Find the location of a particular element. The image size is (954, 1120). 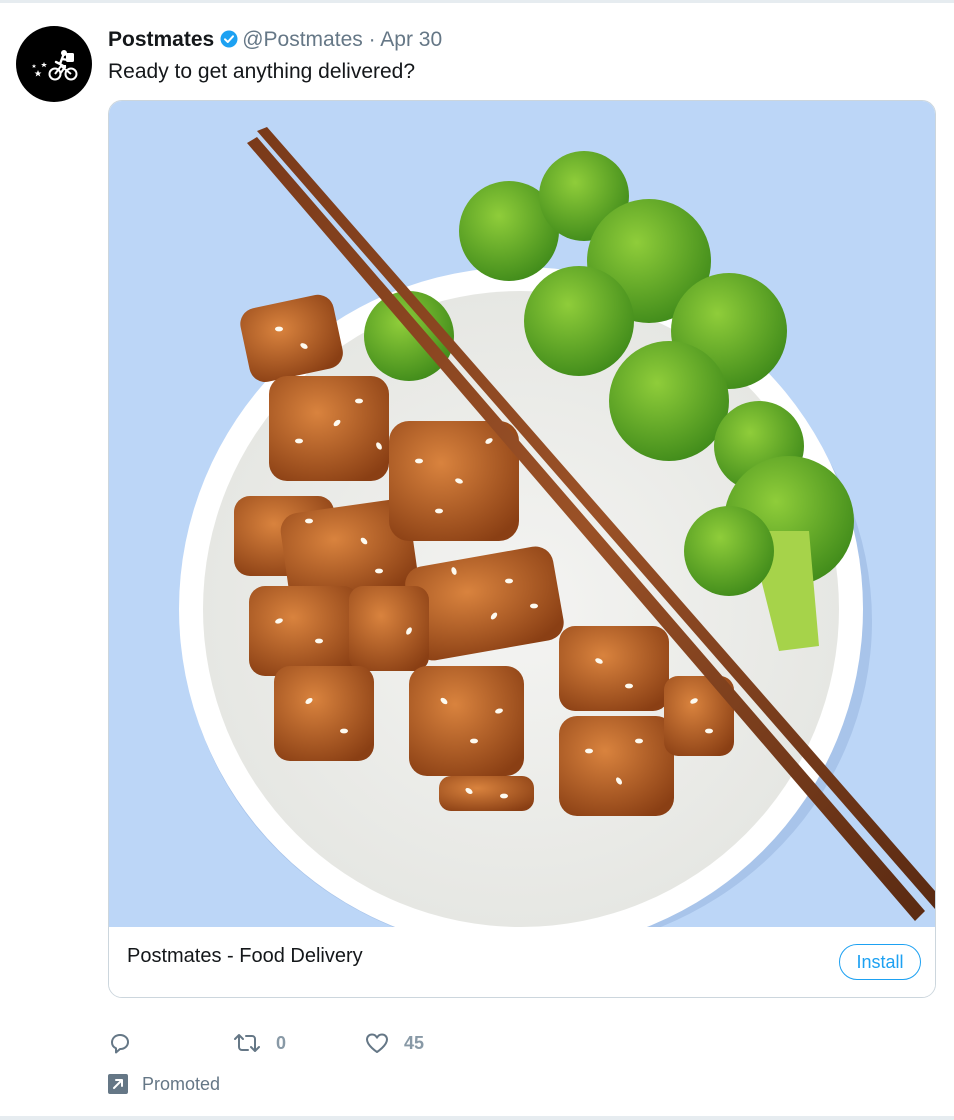

tweet-header: Postmates @Postmates · Apr 30 is located at coordinates (275, 41).